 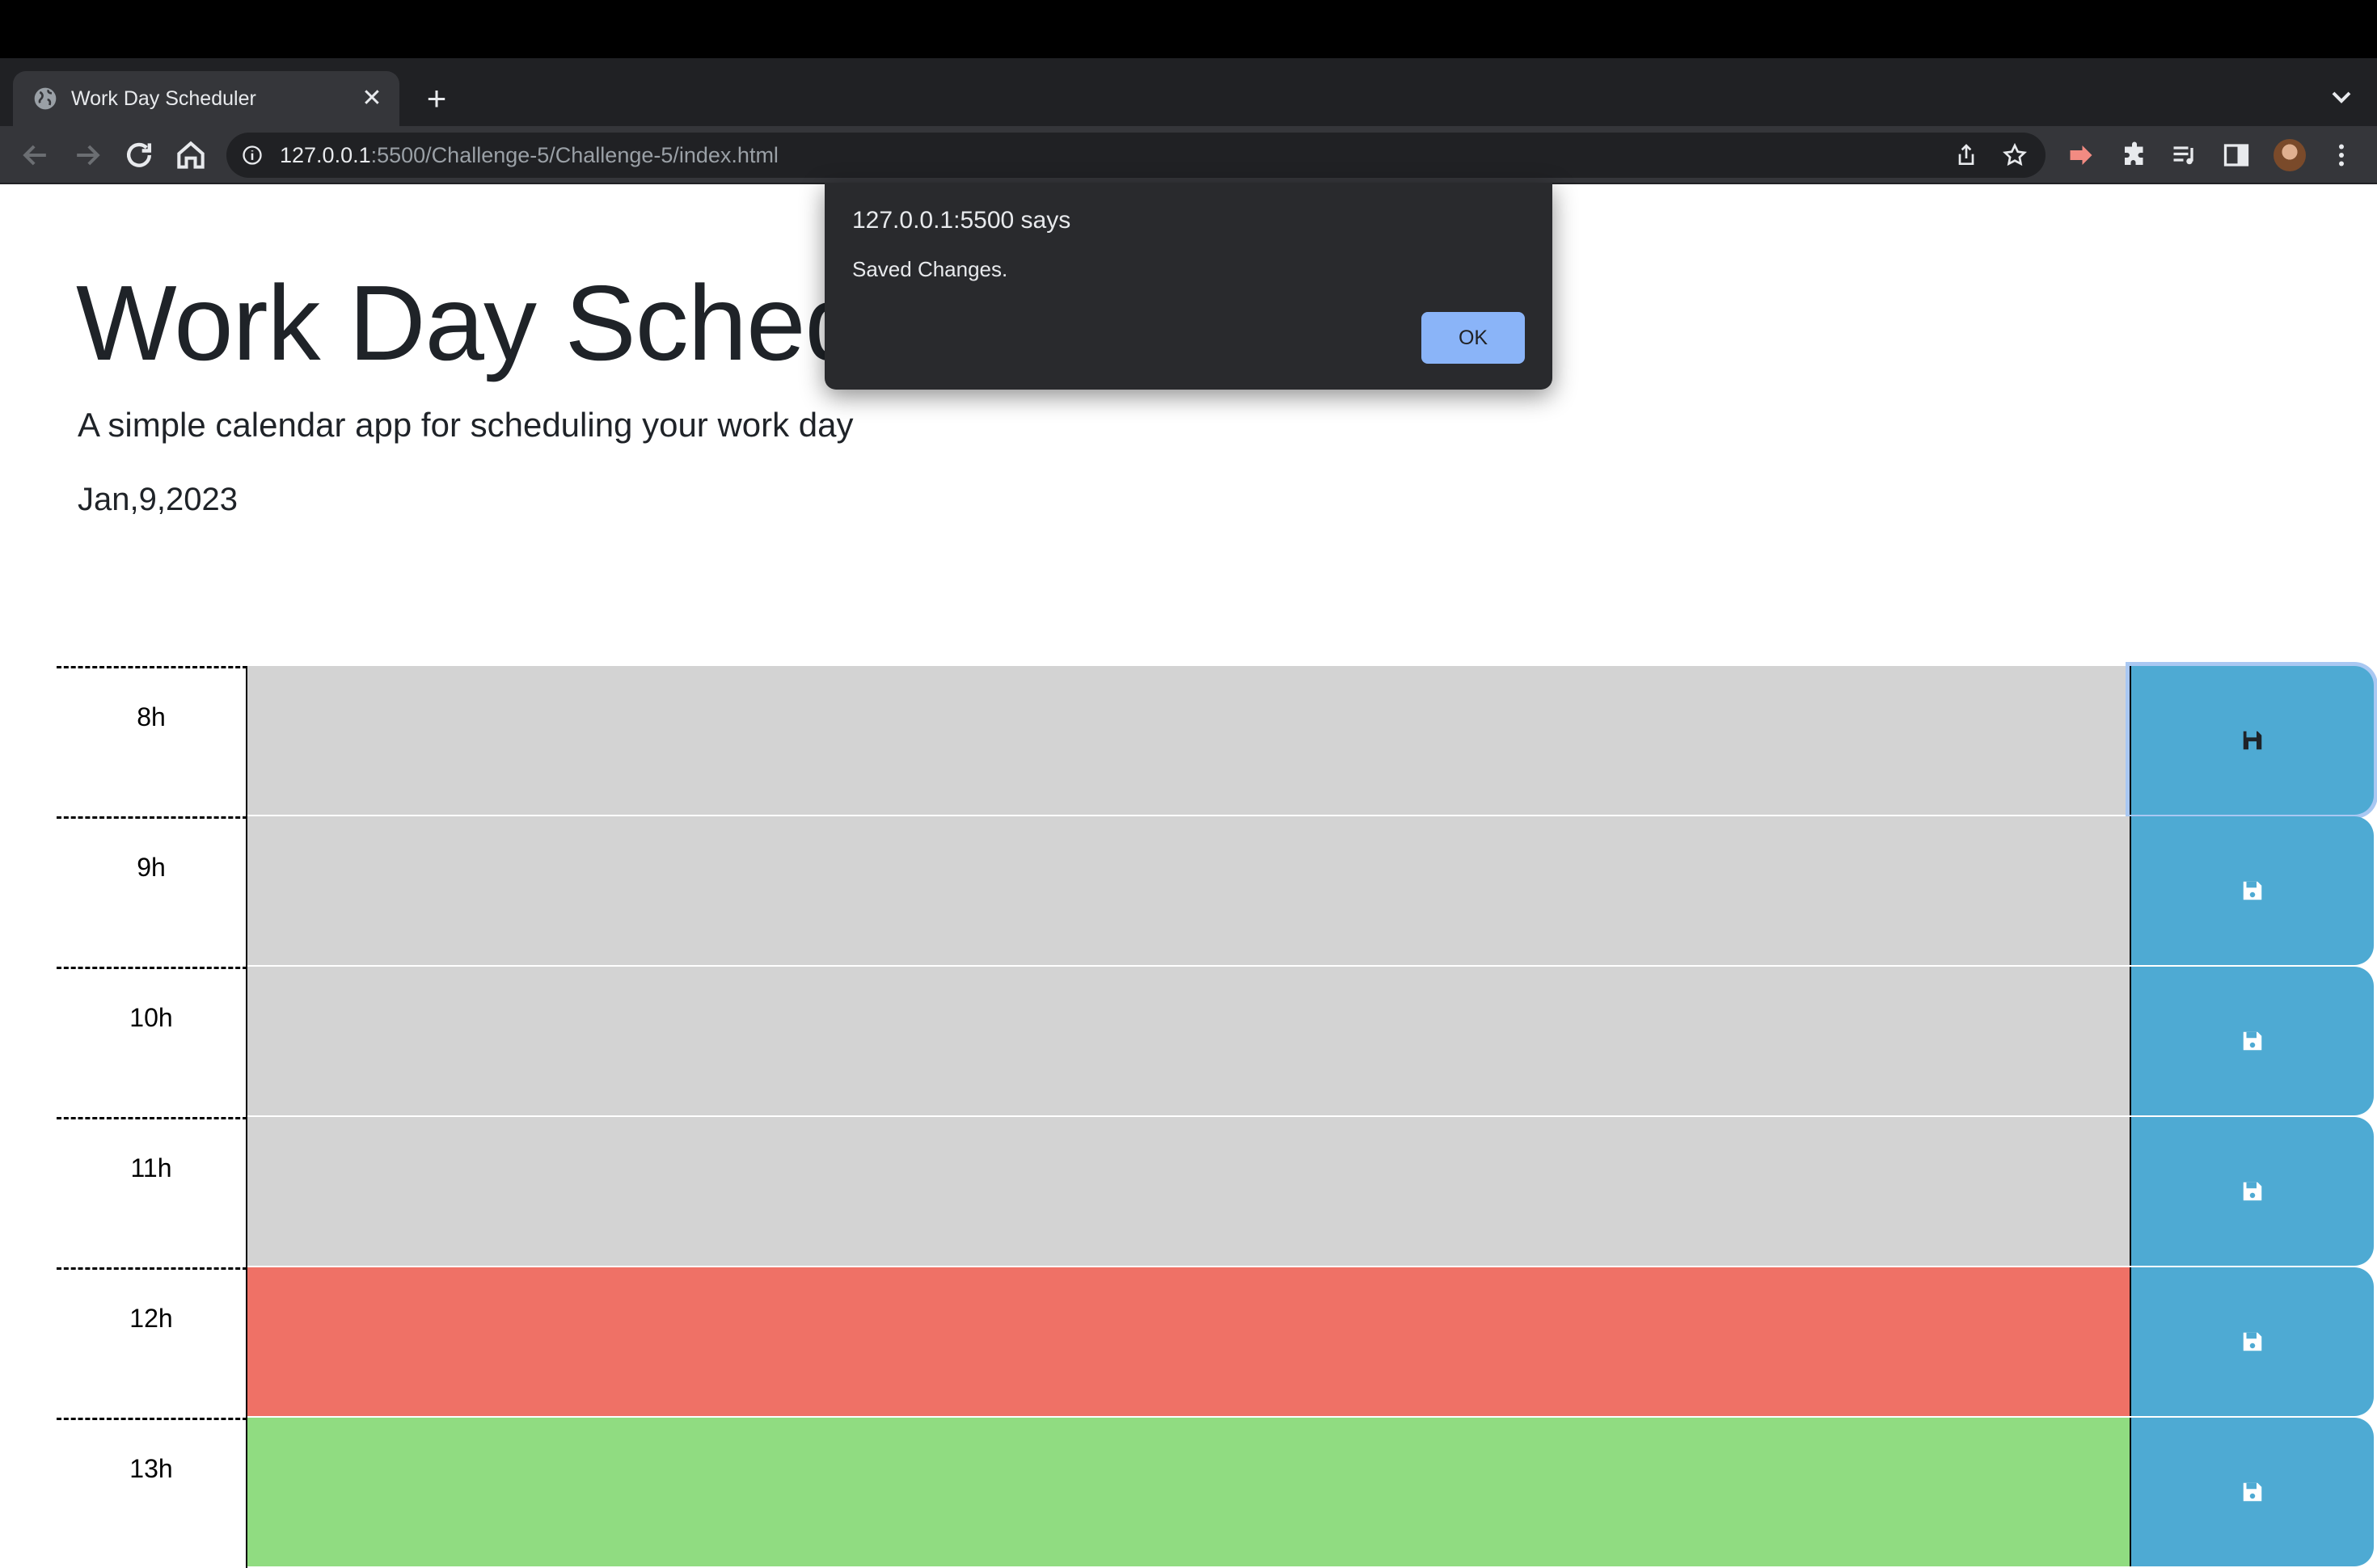 I want to click on bookmark-star-icon, so click(x=2015, y=155).